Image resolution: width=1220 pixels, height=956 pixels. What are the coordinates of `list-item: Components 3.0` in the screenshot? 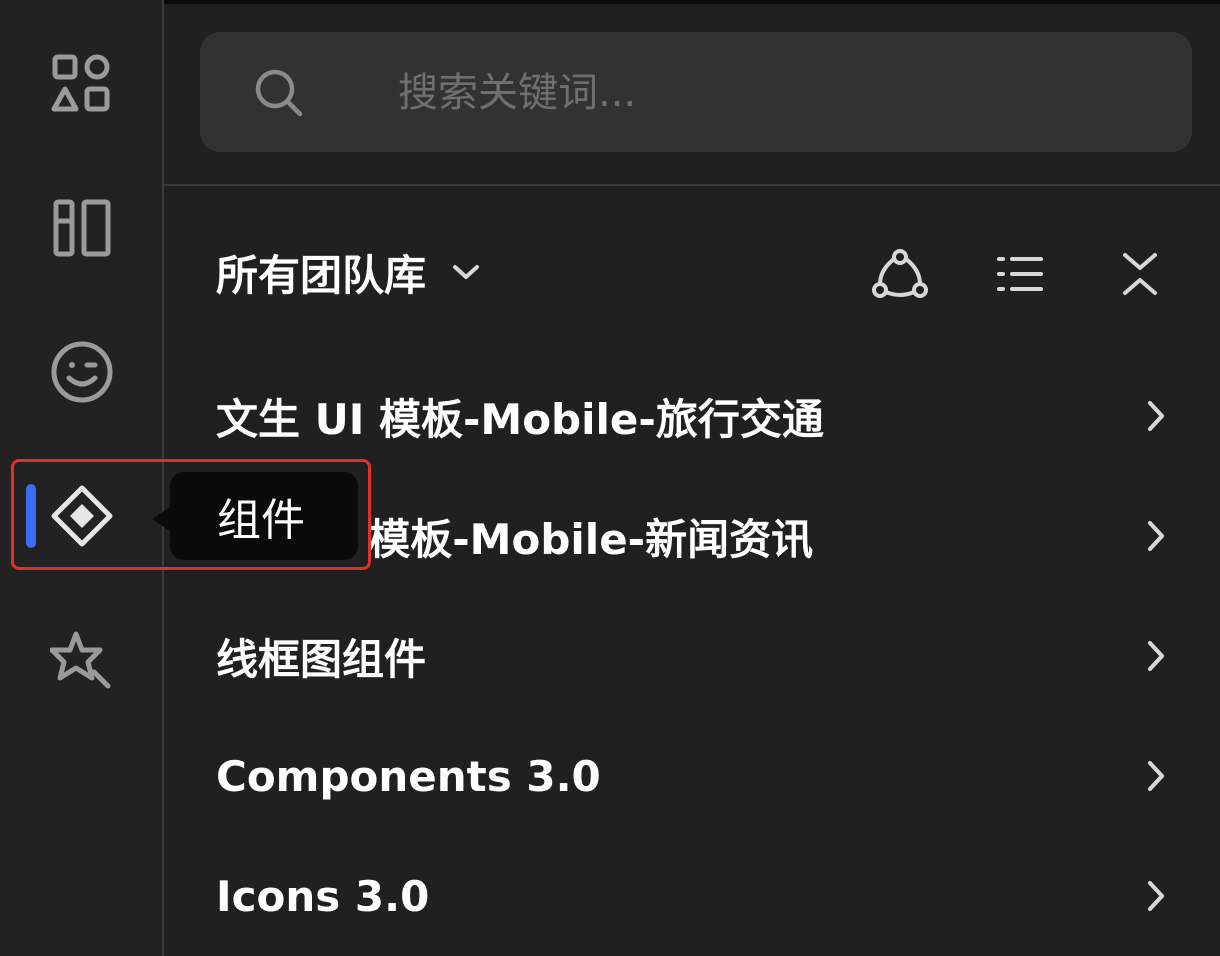 It's located at (696, 776).